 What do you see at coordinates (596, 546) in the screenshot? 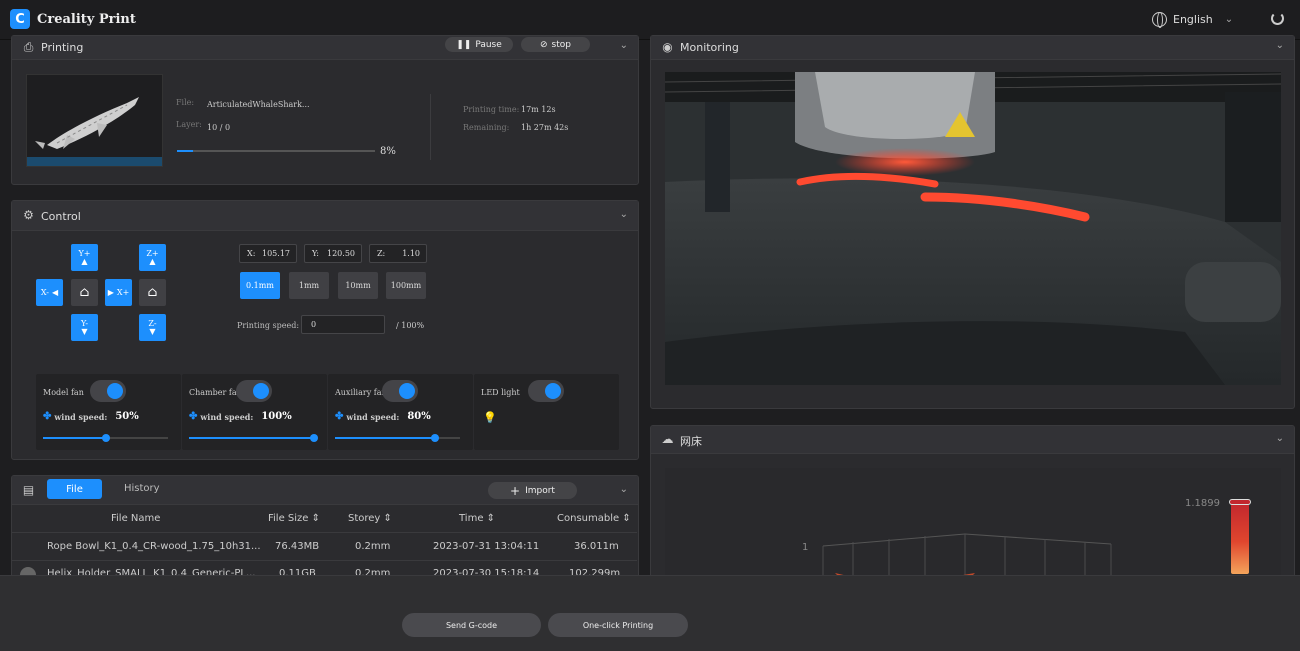
I see `row-consumable: 36.011m` at bounding box center [596, 546].